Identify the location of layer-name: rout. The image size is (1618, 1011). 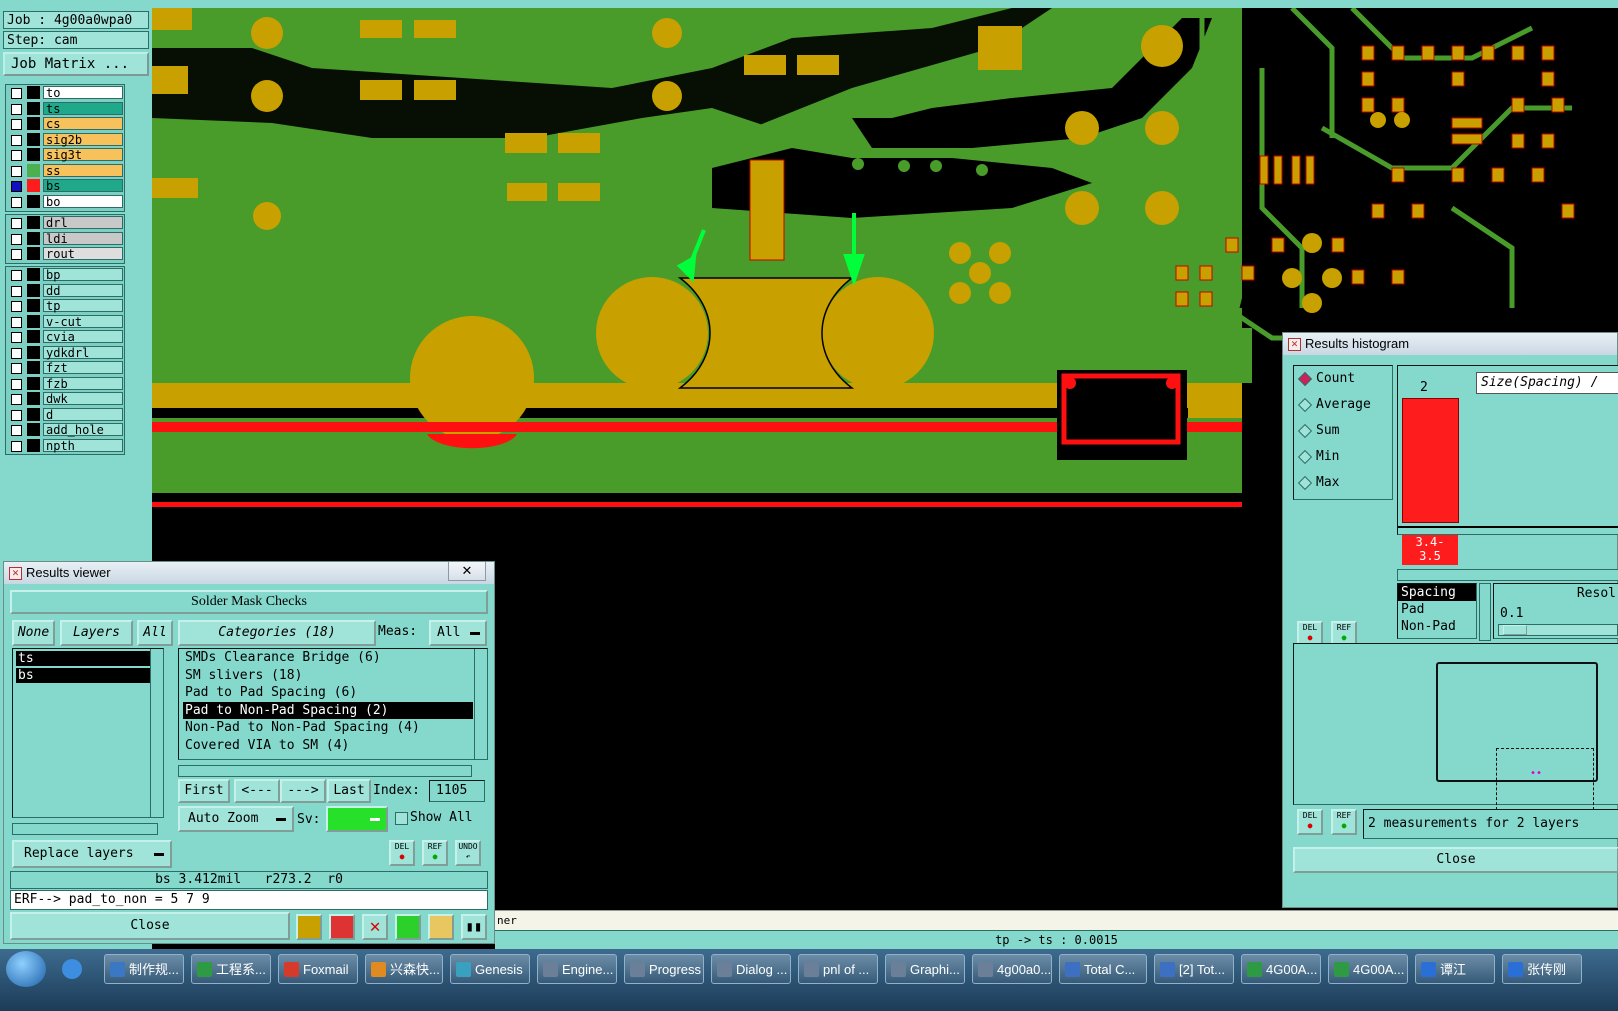
(83, 254).